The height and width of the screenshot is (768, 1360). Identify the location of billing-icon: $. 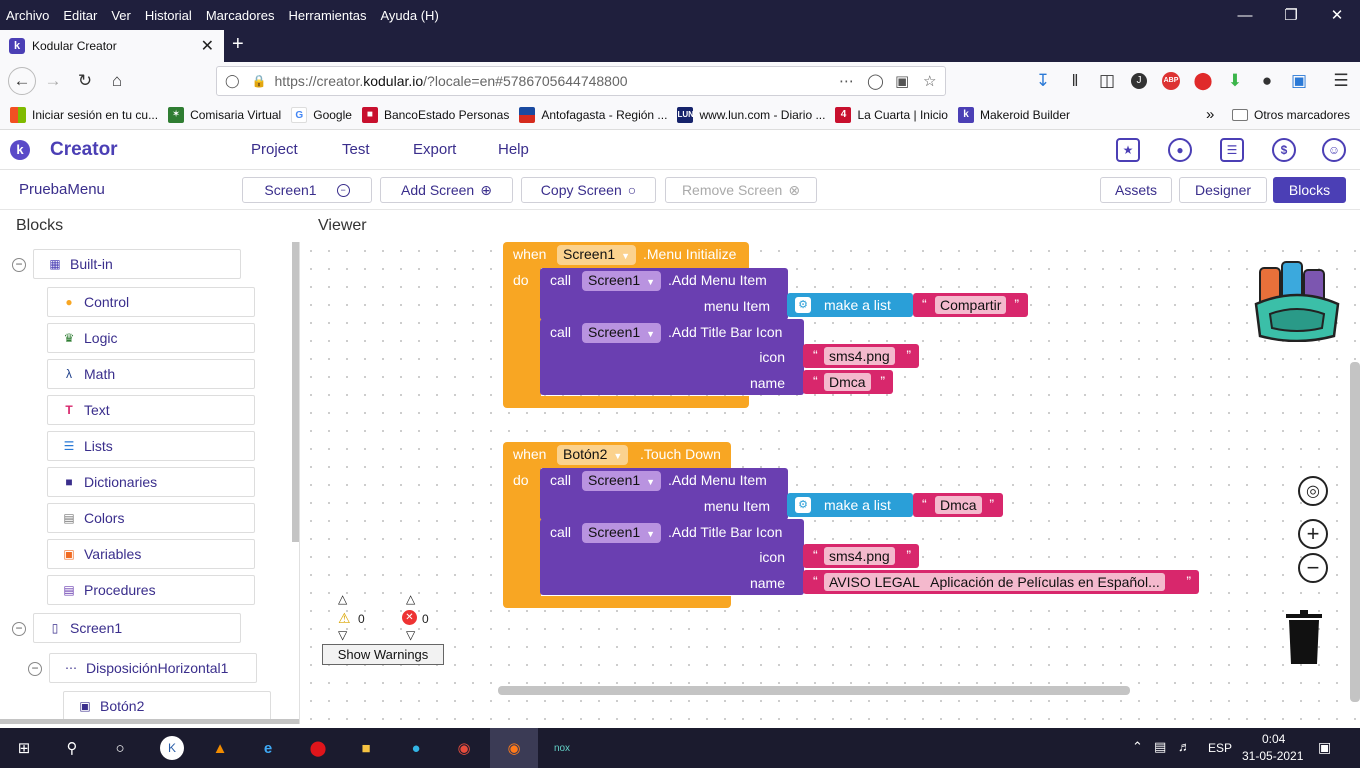
(1284, 150).